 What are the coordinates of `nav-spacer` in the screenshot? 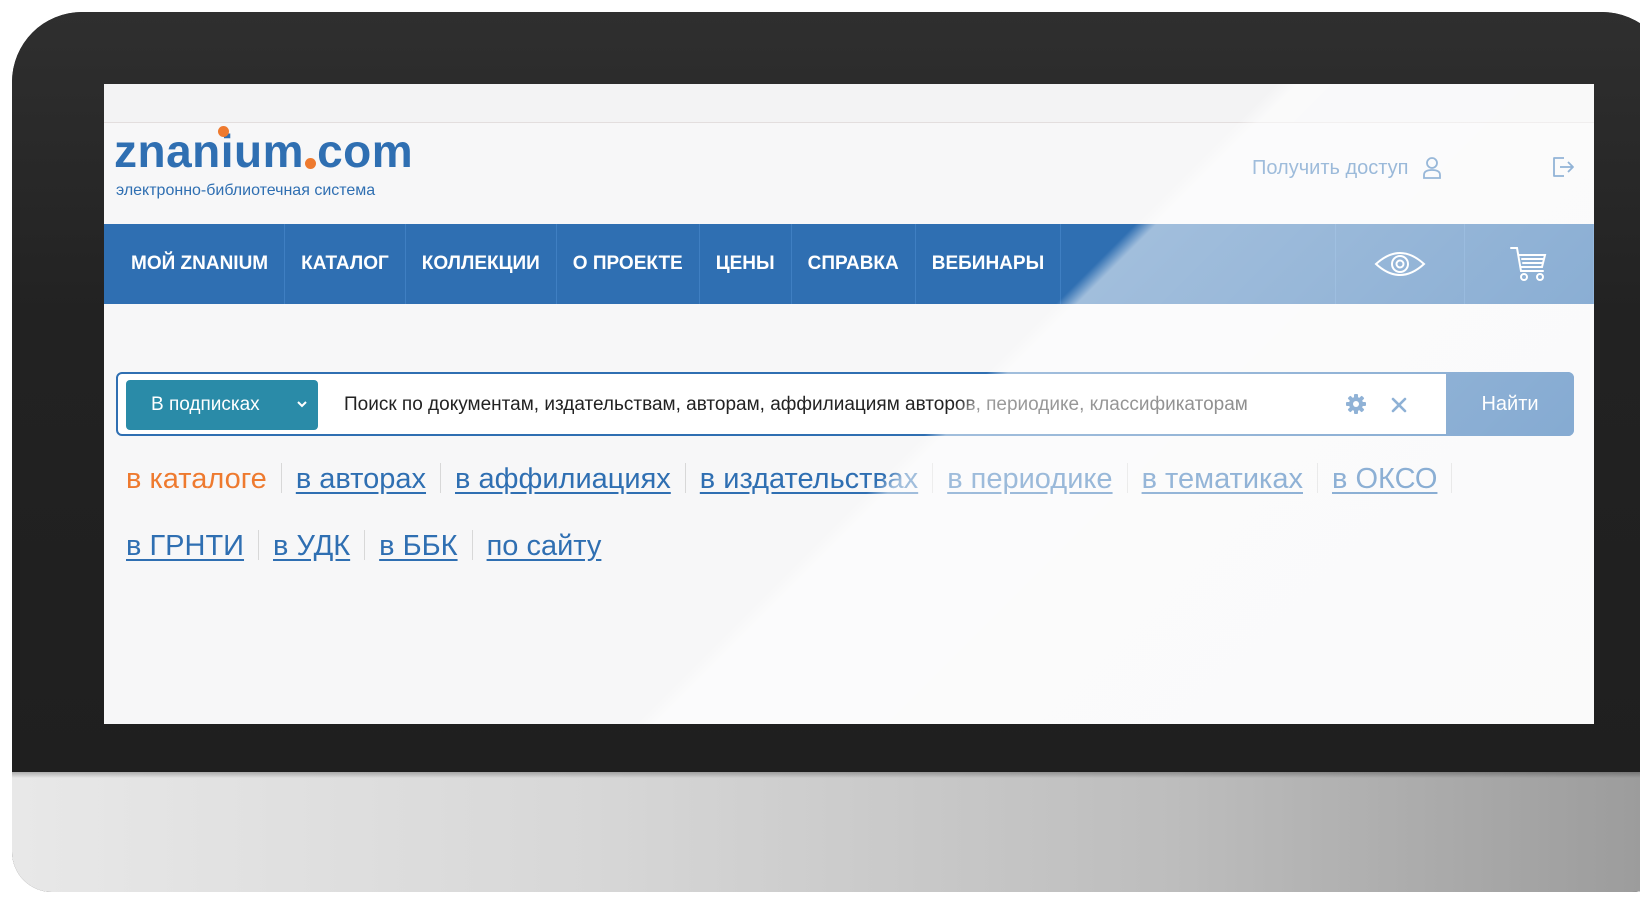 It's located at (1198, 264).